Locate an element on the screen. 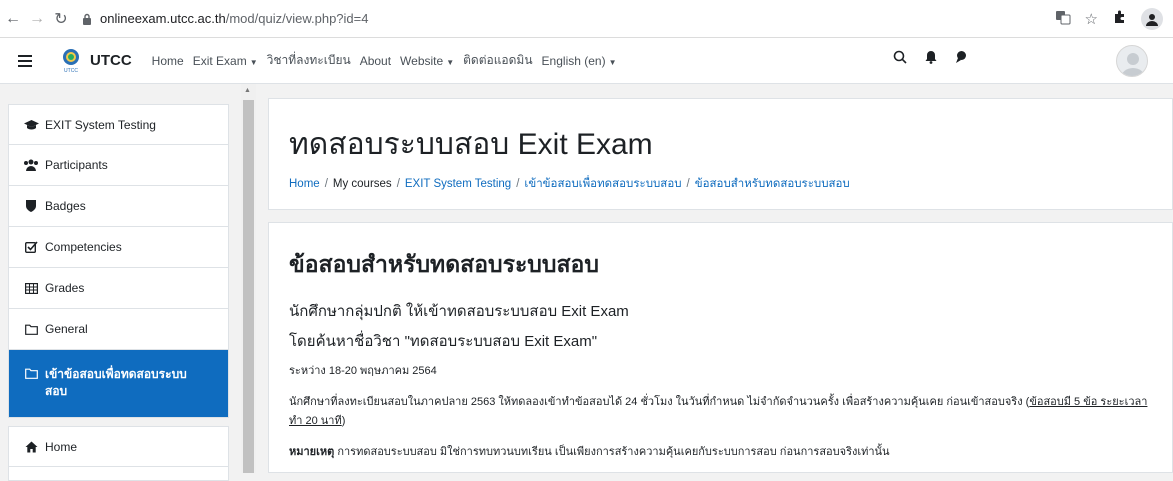 The image size is (1173, 481). search-icon is located at coordinates (900, 59).